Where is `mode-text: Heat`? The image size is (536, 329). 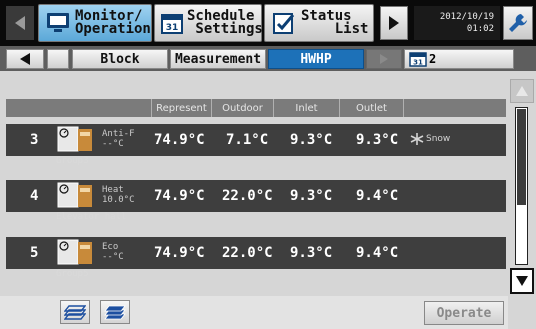
mode-text: Heat is located at coordinates (113, 190).